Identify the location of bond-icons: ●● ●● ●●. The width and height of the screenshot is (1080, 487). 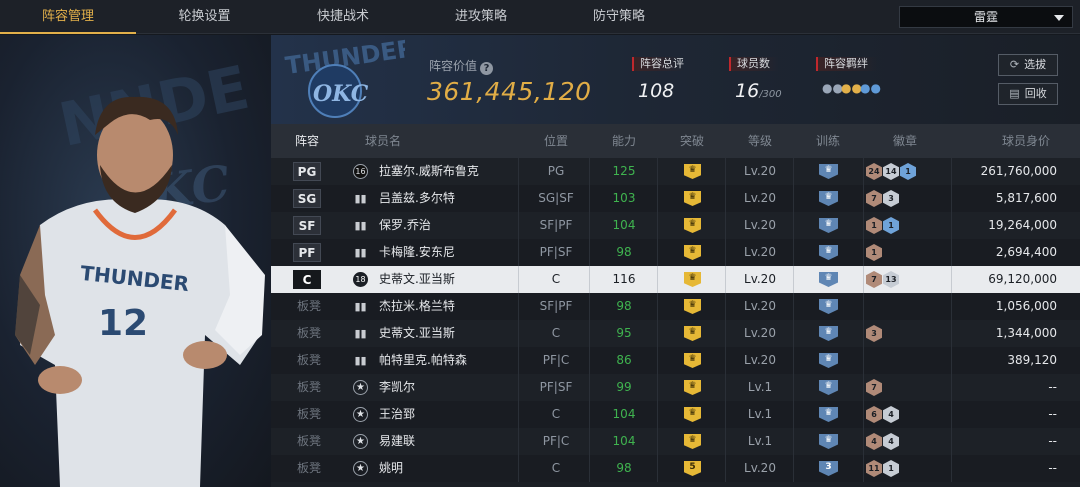
(848, 88).